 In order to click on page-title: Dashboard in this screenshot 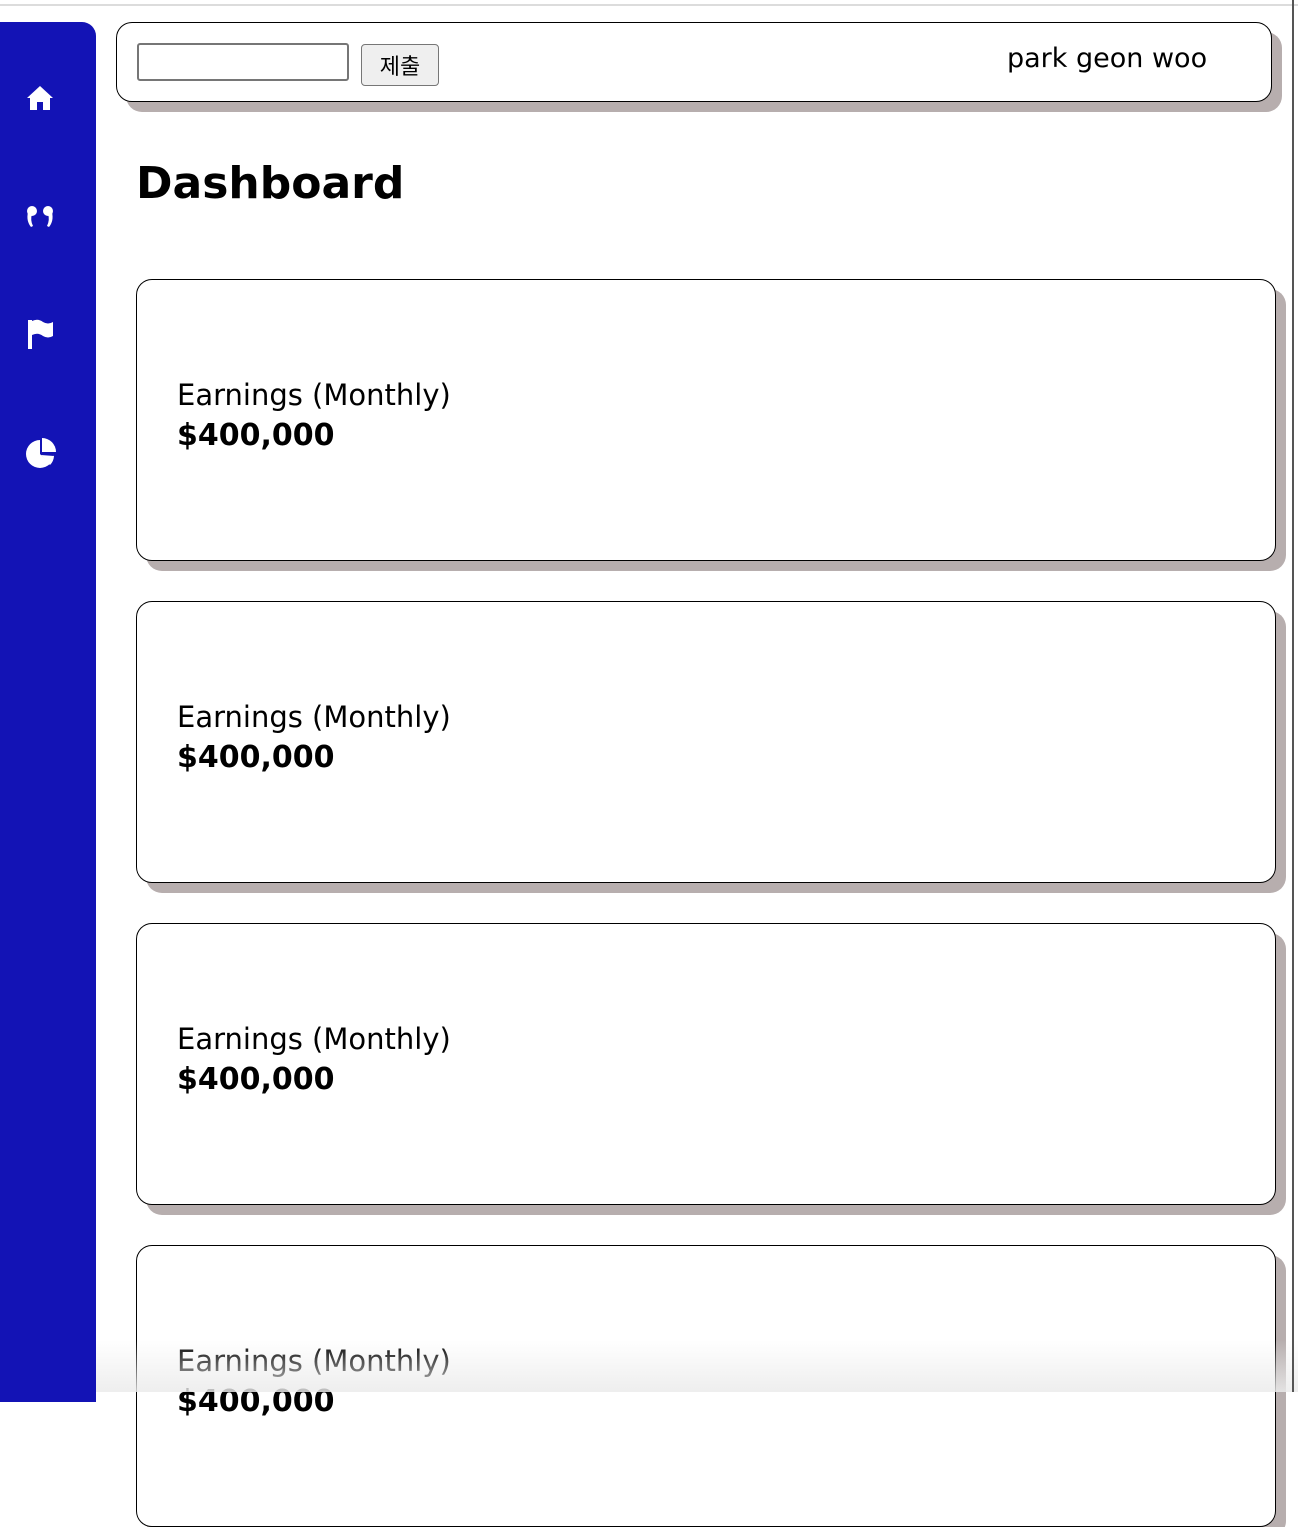, I will do `click(270, 183)`.